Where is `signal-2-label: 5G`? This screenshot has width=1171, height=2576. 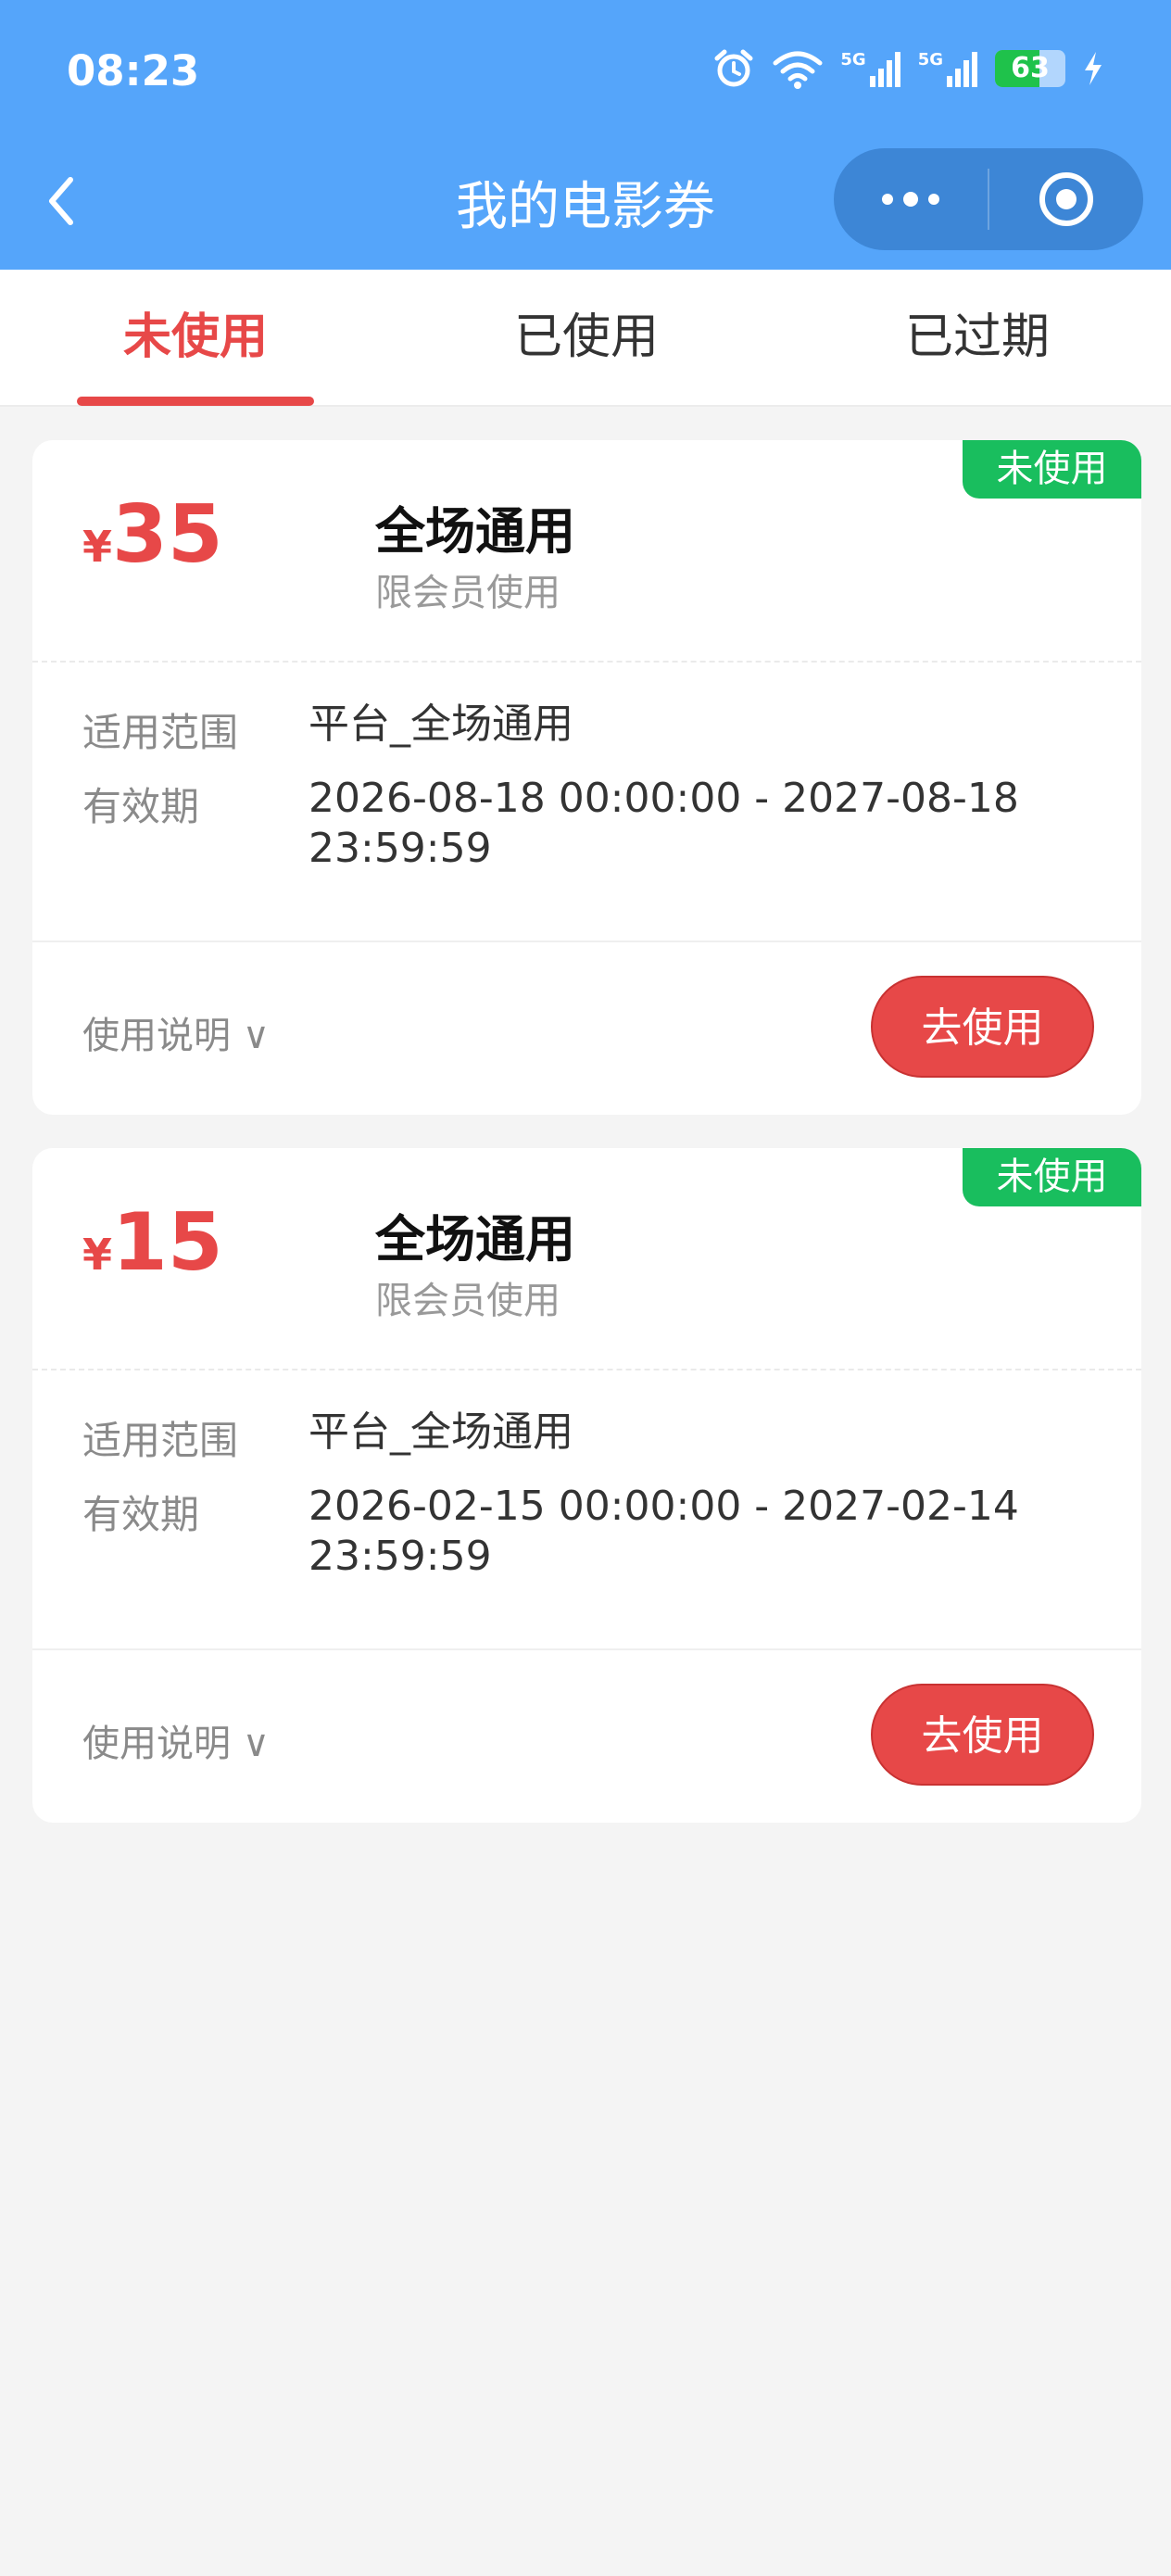 signal-2-label: 5G is located at coordinates (930, 60).